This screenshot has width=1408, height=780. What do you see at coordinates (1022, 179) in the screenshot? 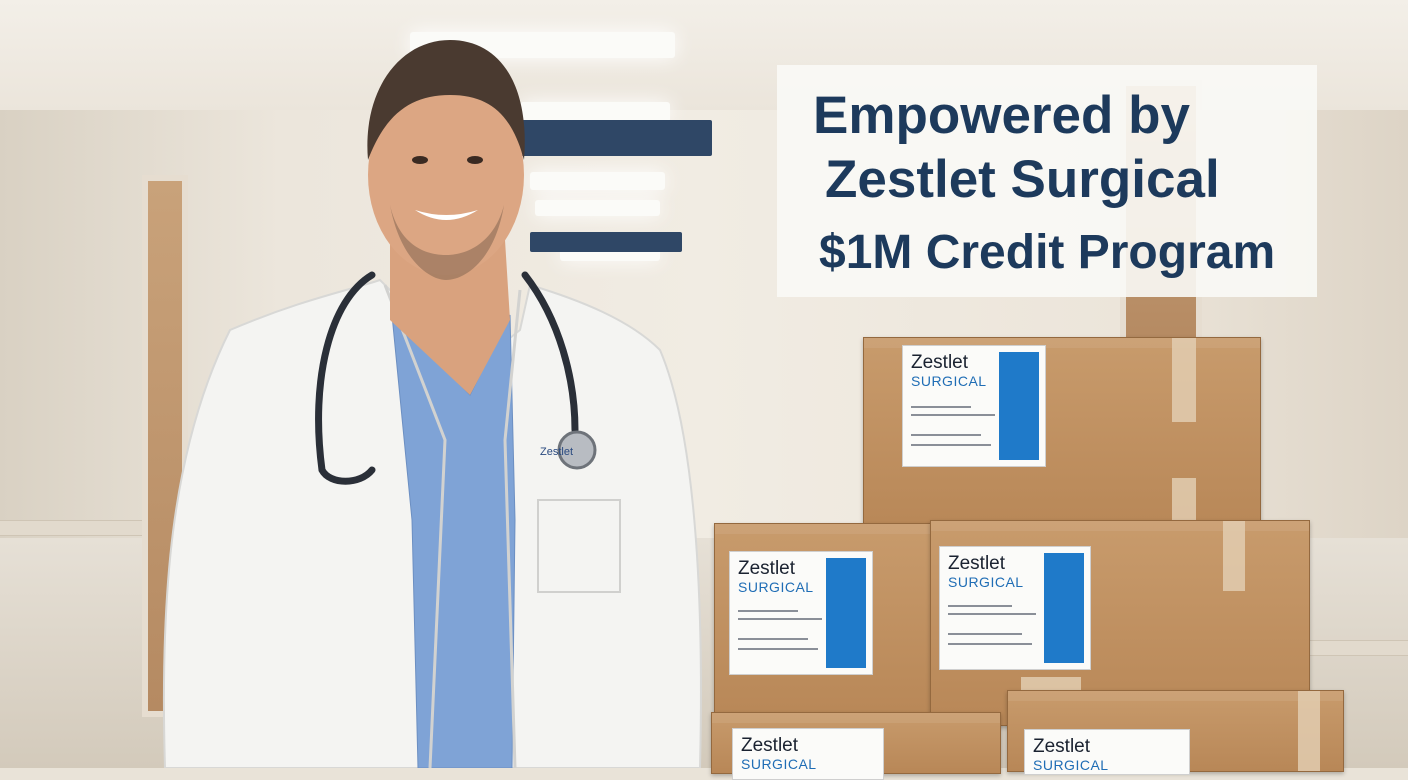
I see `headline-line-2: Zestlet Surgical` at bounding box center [1022, 179].